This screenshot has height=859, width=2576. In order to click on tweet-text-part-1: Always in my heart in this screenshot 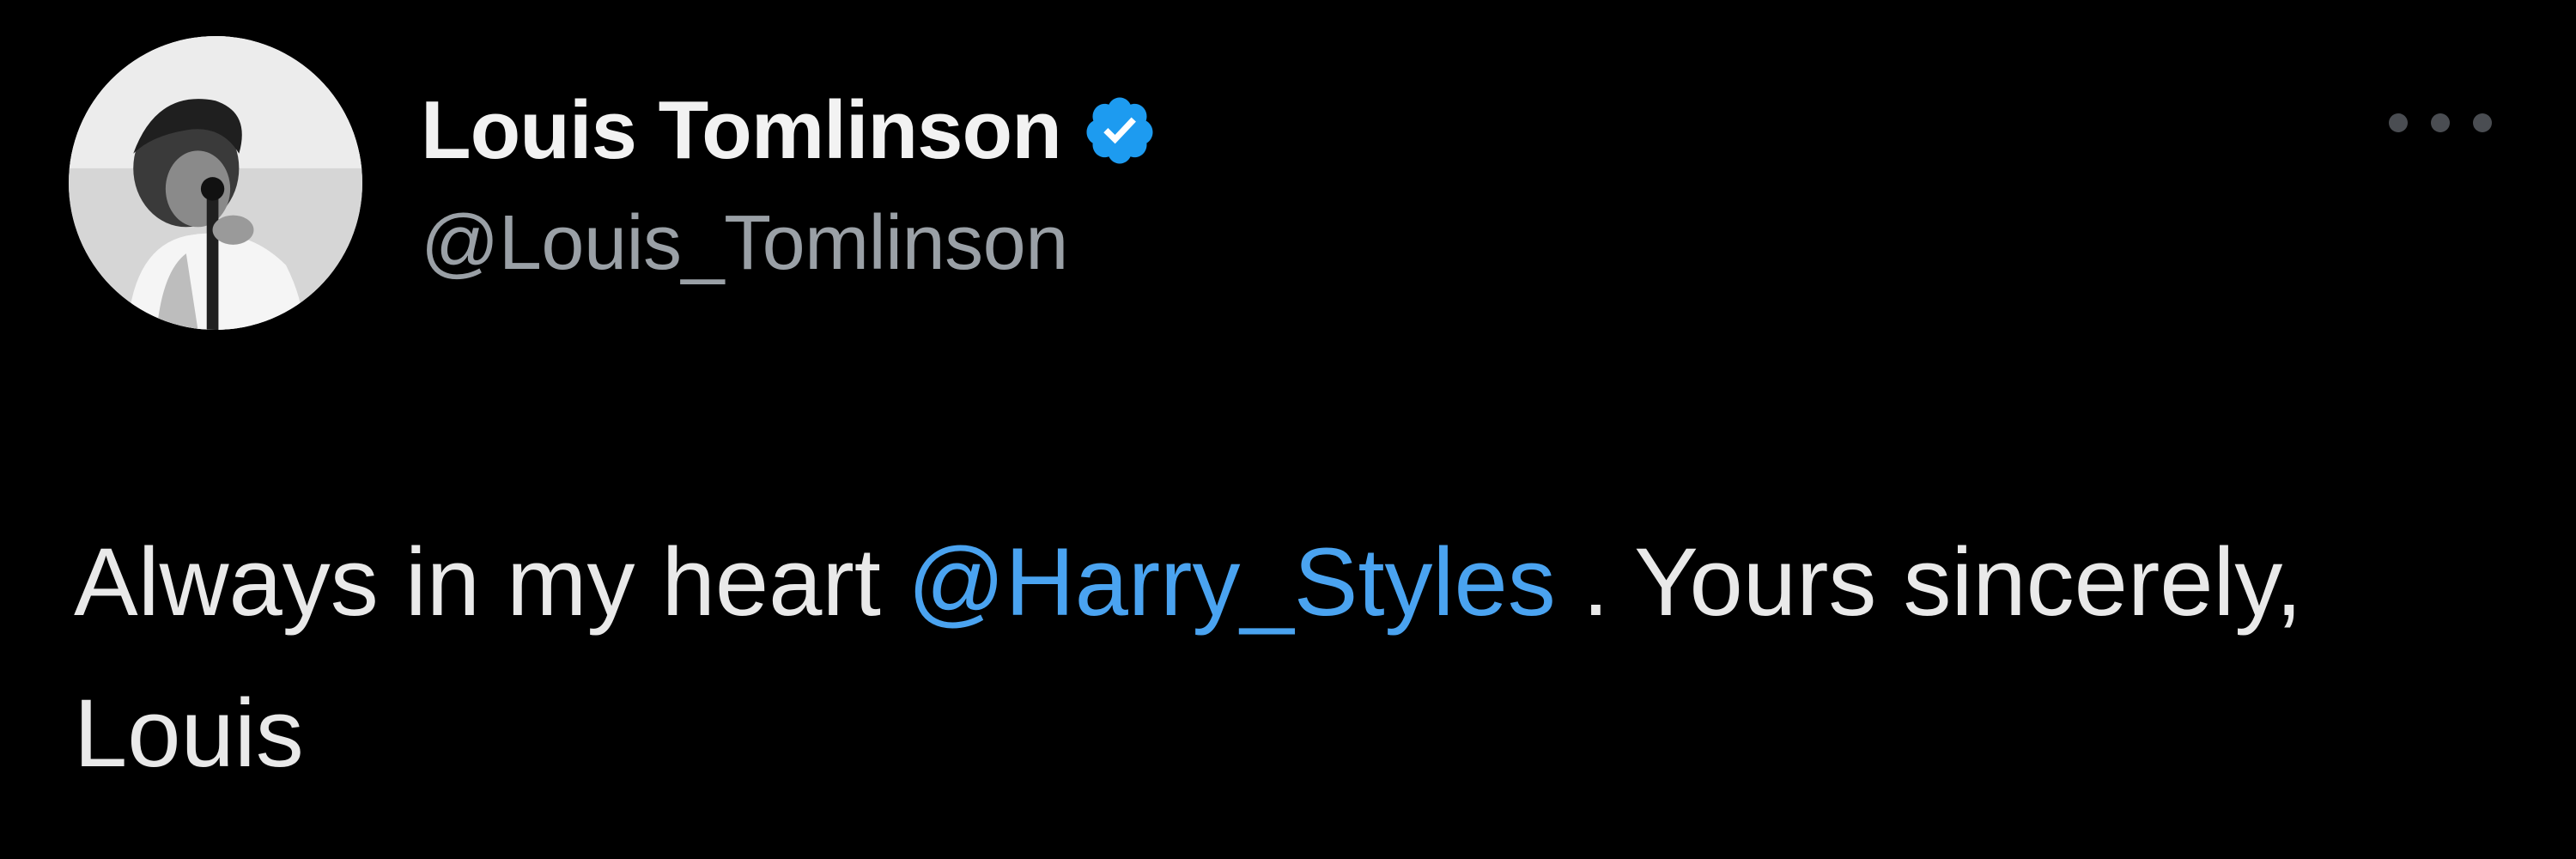, I will do `click(491, 582)`.